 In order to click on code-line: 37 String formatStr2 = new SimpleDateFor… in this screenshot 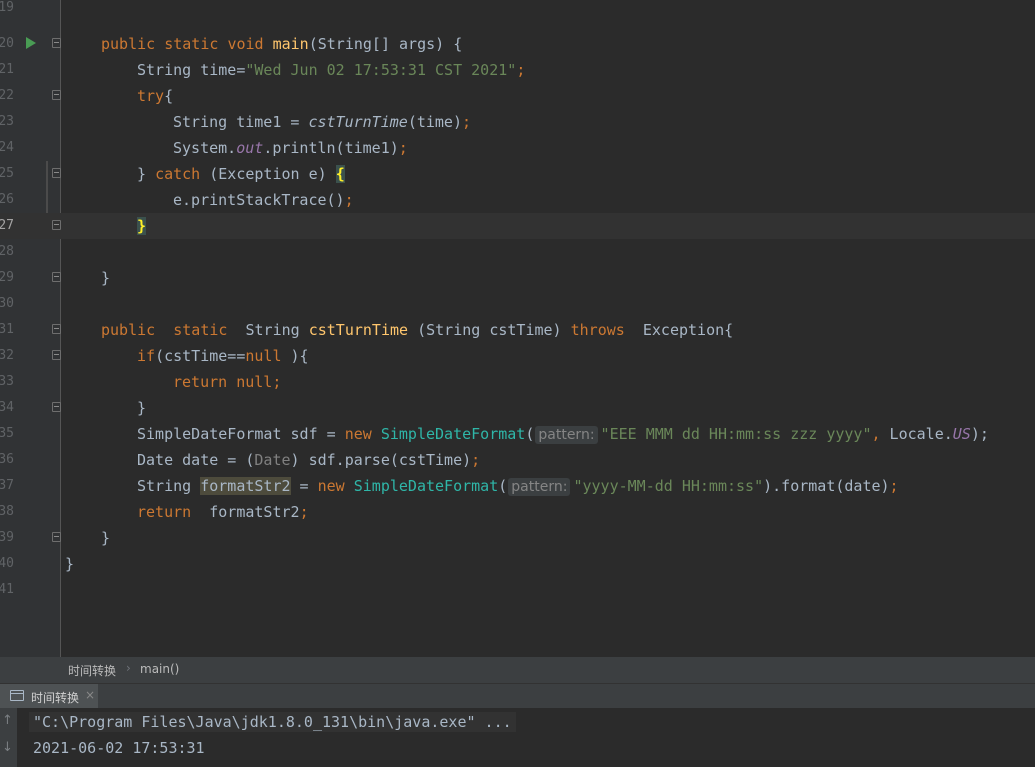, I will do `click(517, 486)`.